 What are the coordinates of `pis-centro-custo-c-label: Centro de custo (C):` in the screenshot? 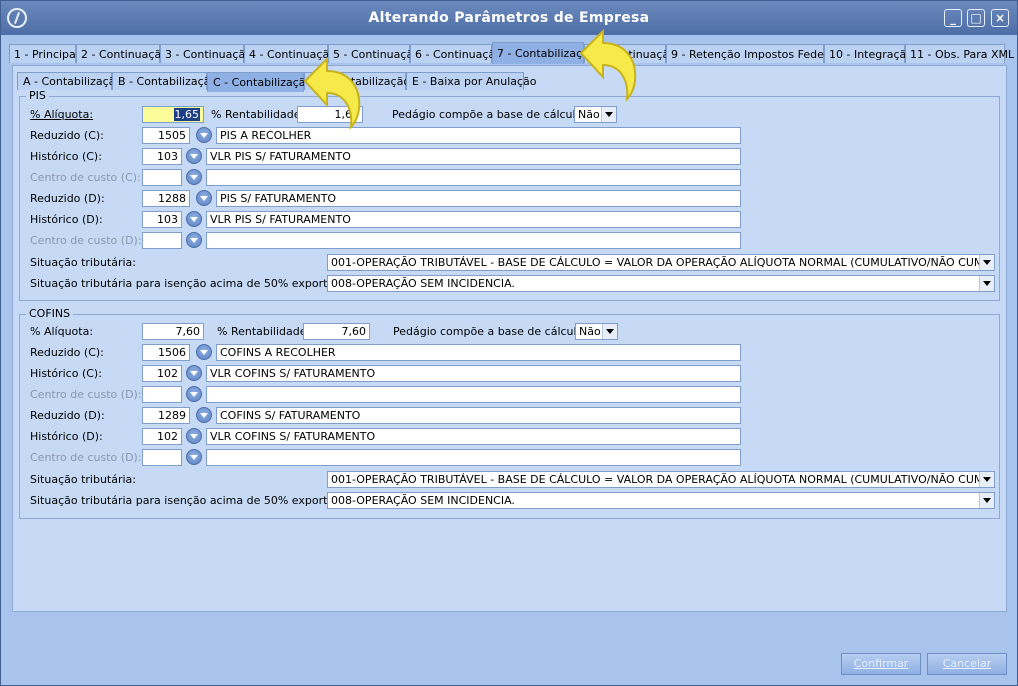 It's located at (85, 177).